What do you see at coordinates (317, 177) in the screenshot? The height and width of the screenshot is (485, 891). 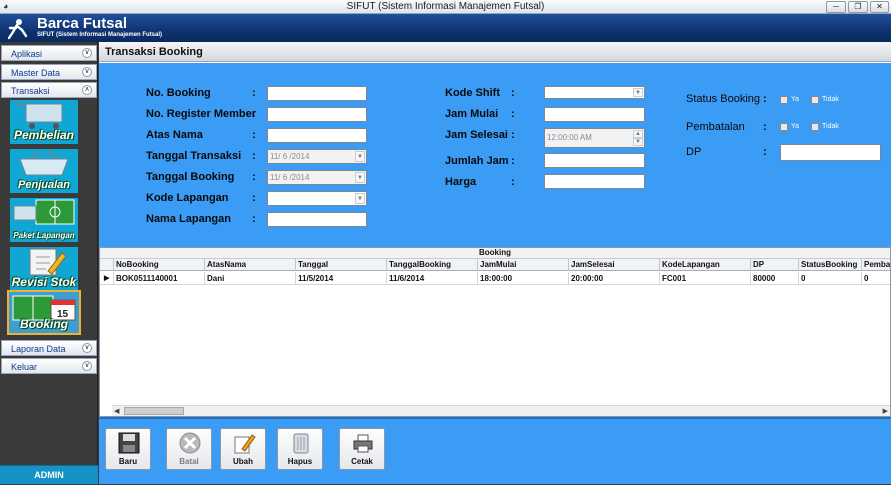 I see `tanggal-booking-datepicker: 11/ 6 /2014 ▼` at bounding box center [317, 177].